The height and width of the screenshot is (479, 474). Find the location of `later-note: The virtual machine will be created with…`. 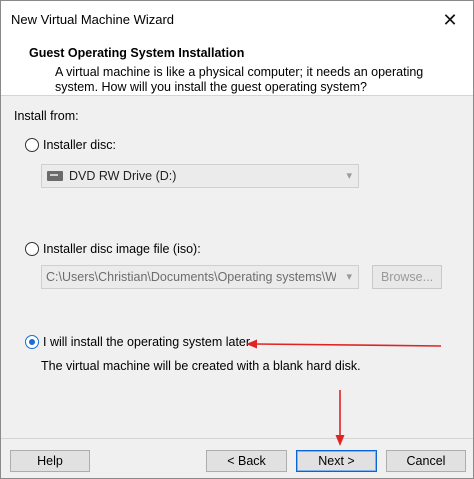

later-note: The virtual machine will be created with… is located at coordinates (201, 366).